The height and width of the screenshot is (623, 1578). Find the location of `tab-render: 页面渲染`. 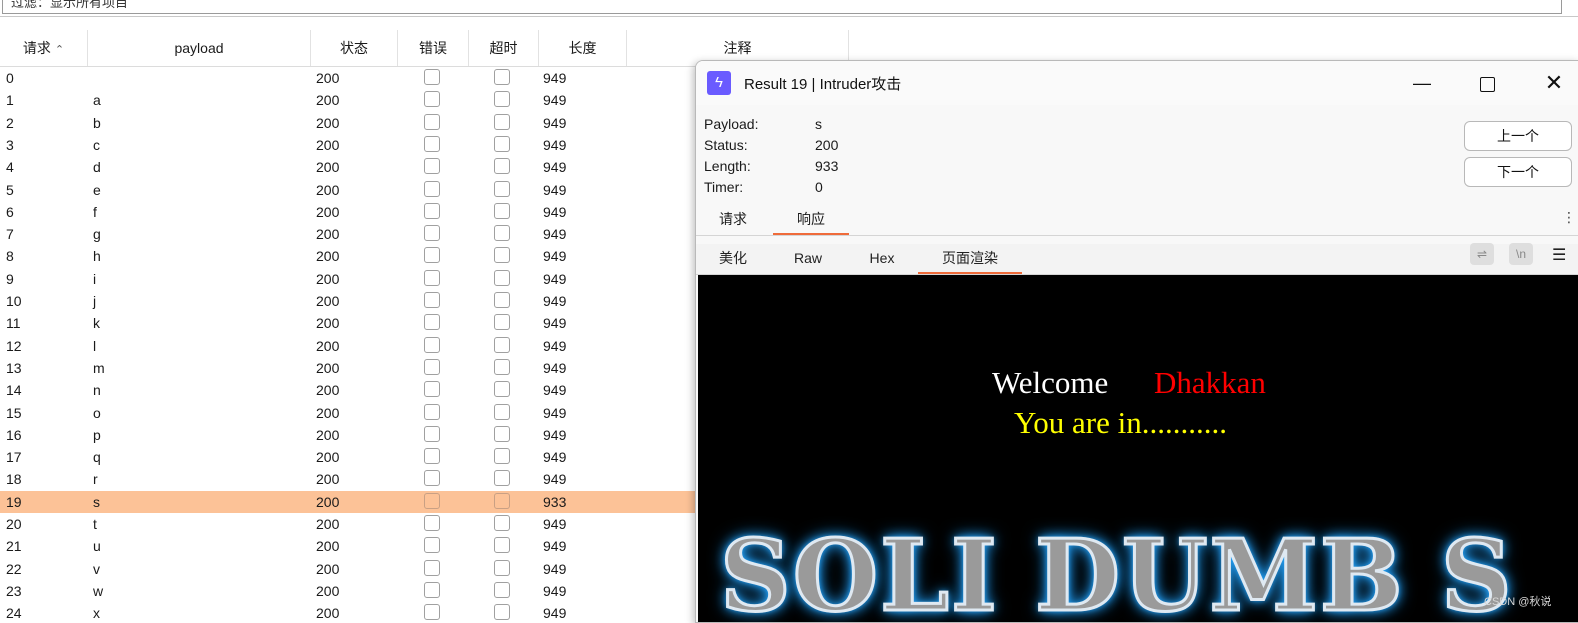

tab-render: 页面渲染 is located at coordinates (970, 259).